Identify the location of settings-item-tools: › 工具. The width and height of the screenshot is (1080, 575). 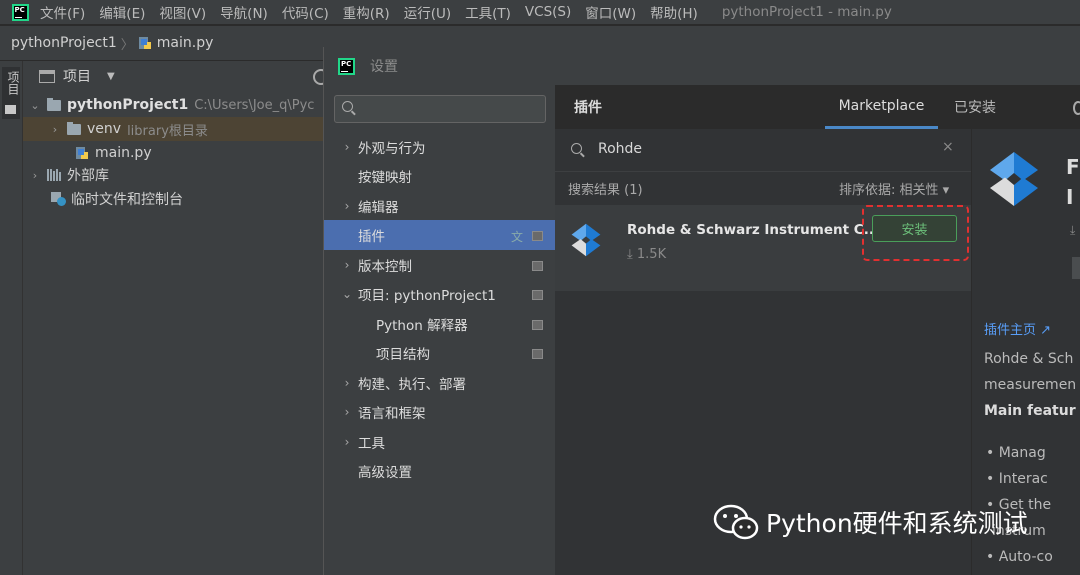
(439, 442).